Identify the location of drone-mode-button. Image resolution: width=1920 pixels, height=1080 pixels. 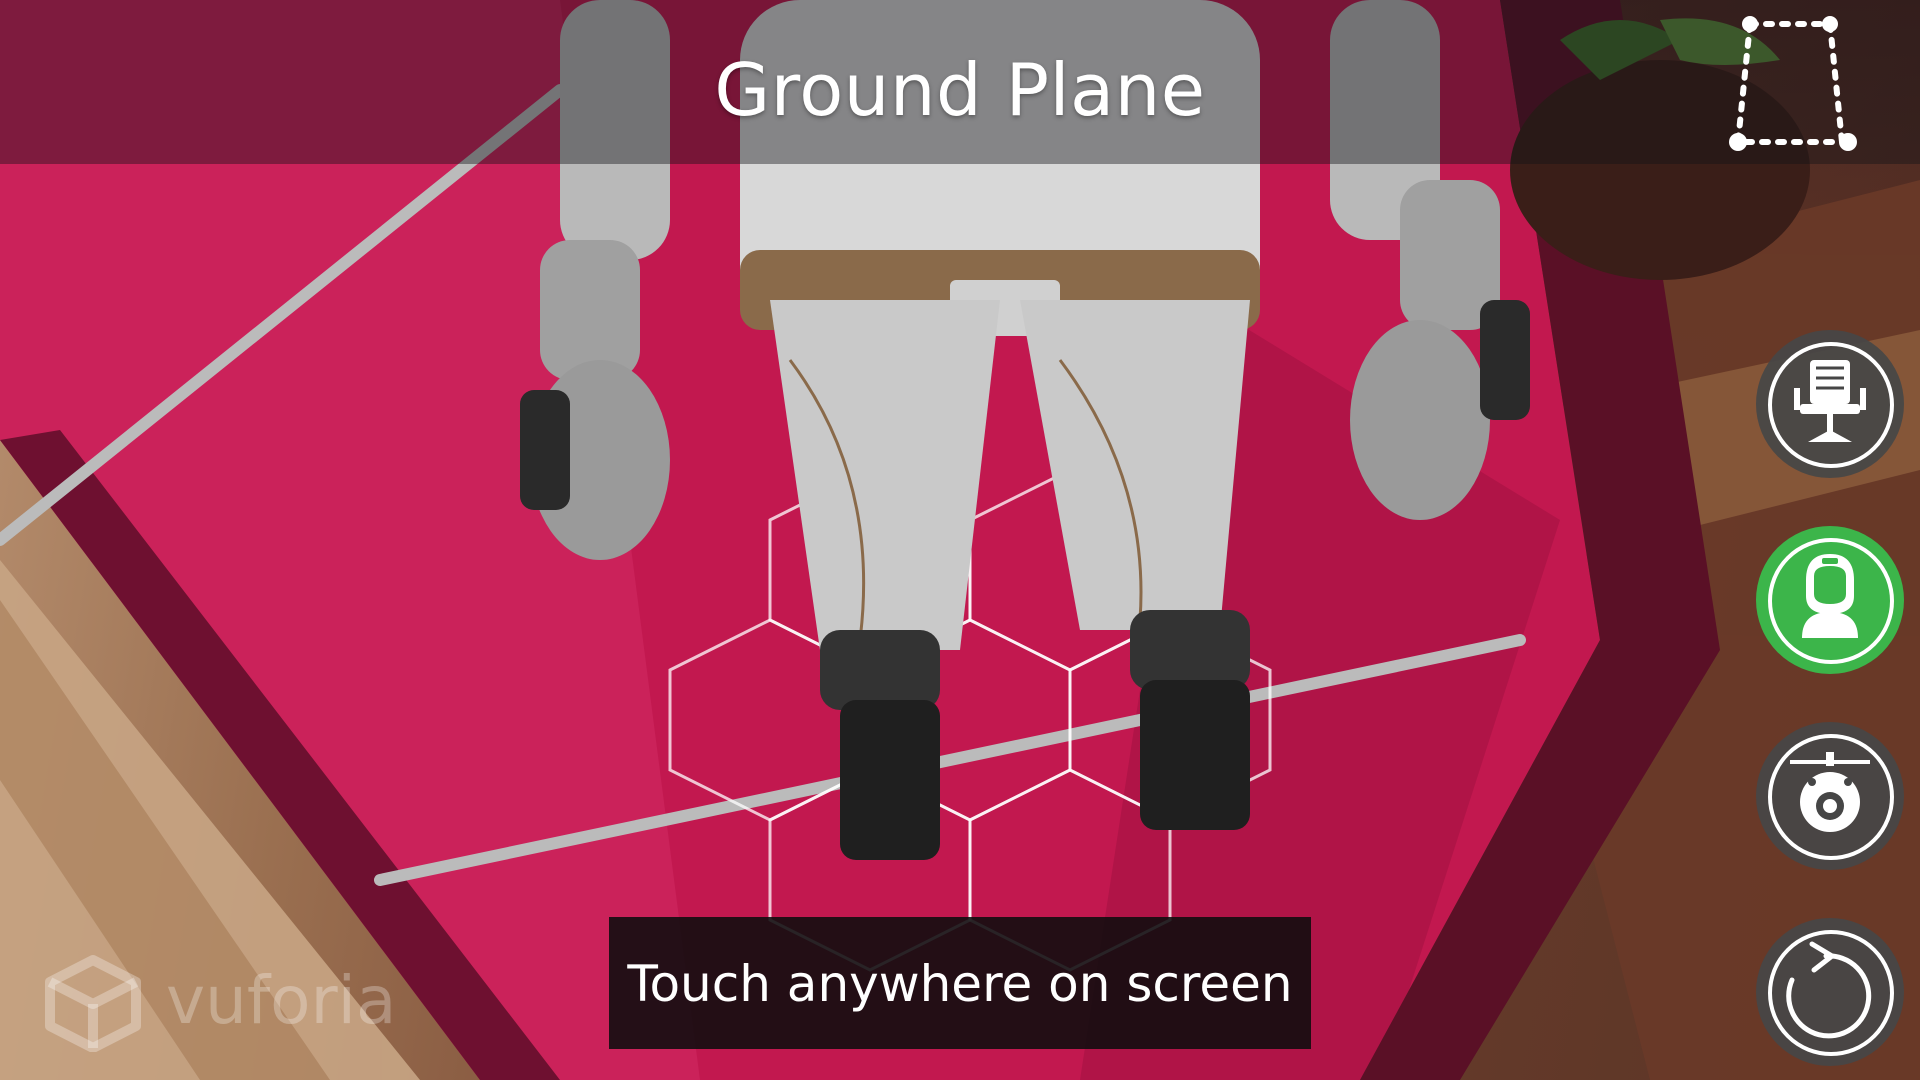
(1830, 796).